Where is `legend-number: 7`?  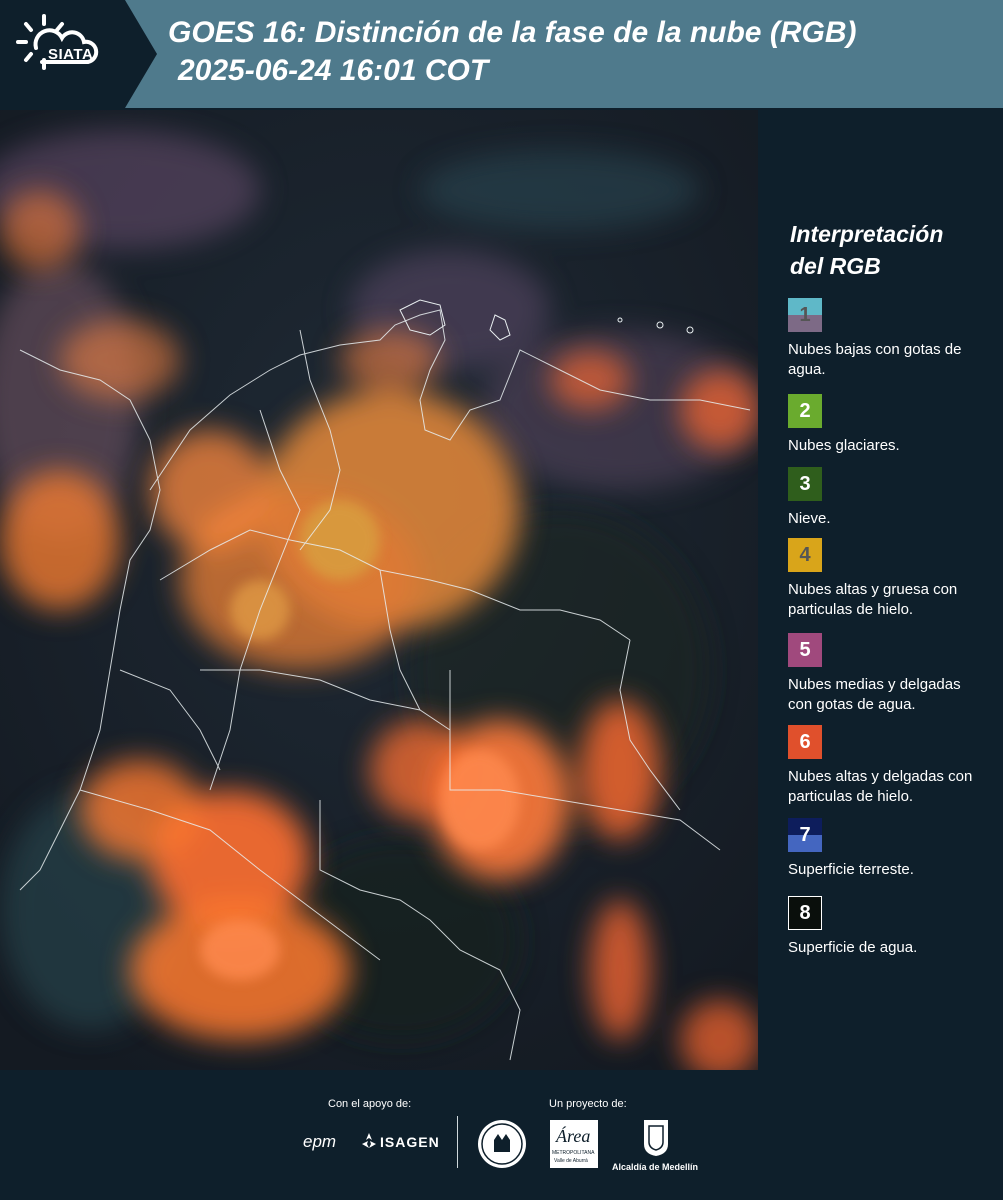 legend-number: 7 is located at coordinates (805, 834).